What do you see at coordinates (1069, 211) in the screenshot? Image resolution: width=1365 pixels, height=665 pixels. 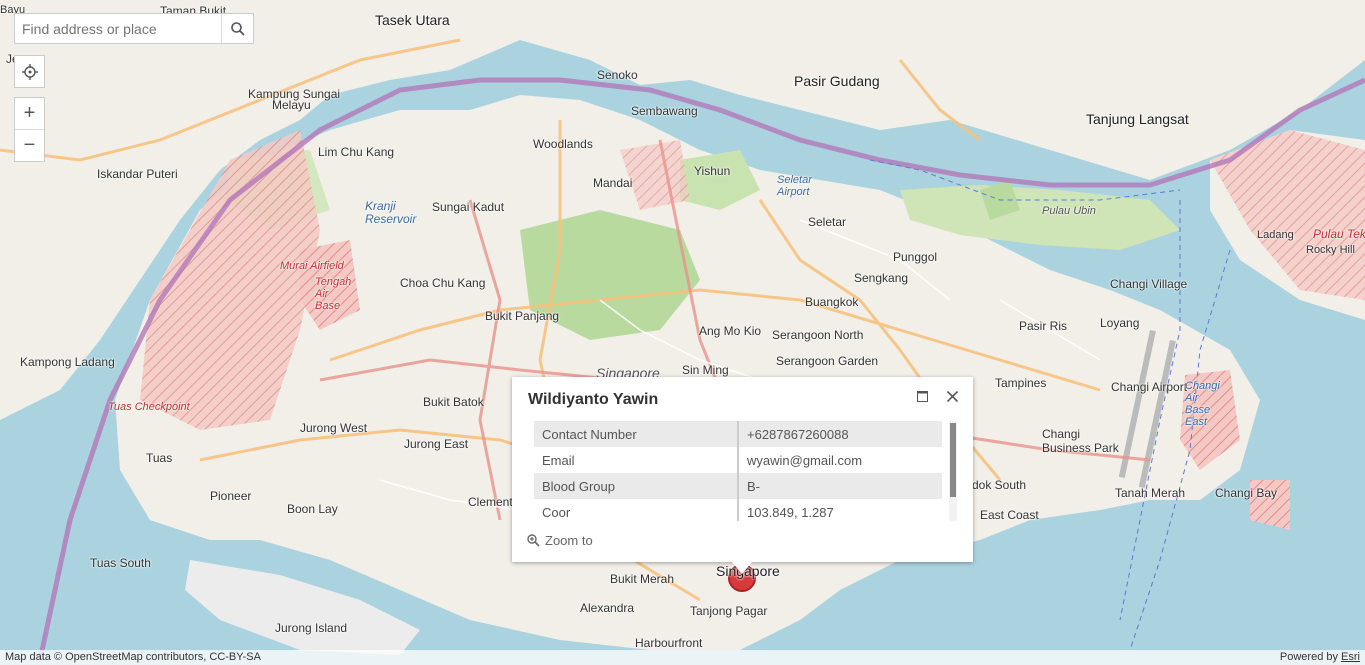 I see `map-label: Pulau Ubin` at bounding box center [1069, 211].